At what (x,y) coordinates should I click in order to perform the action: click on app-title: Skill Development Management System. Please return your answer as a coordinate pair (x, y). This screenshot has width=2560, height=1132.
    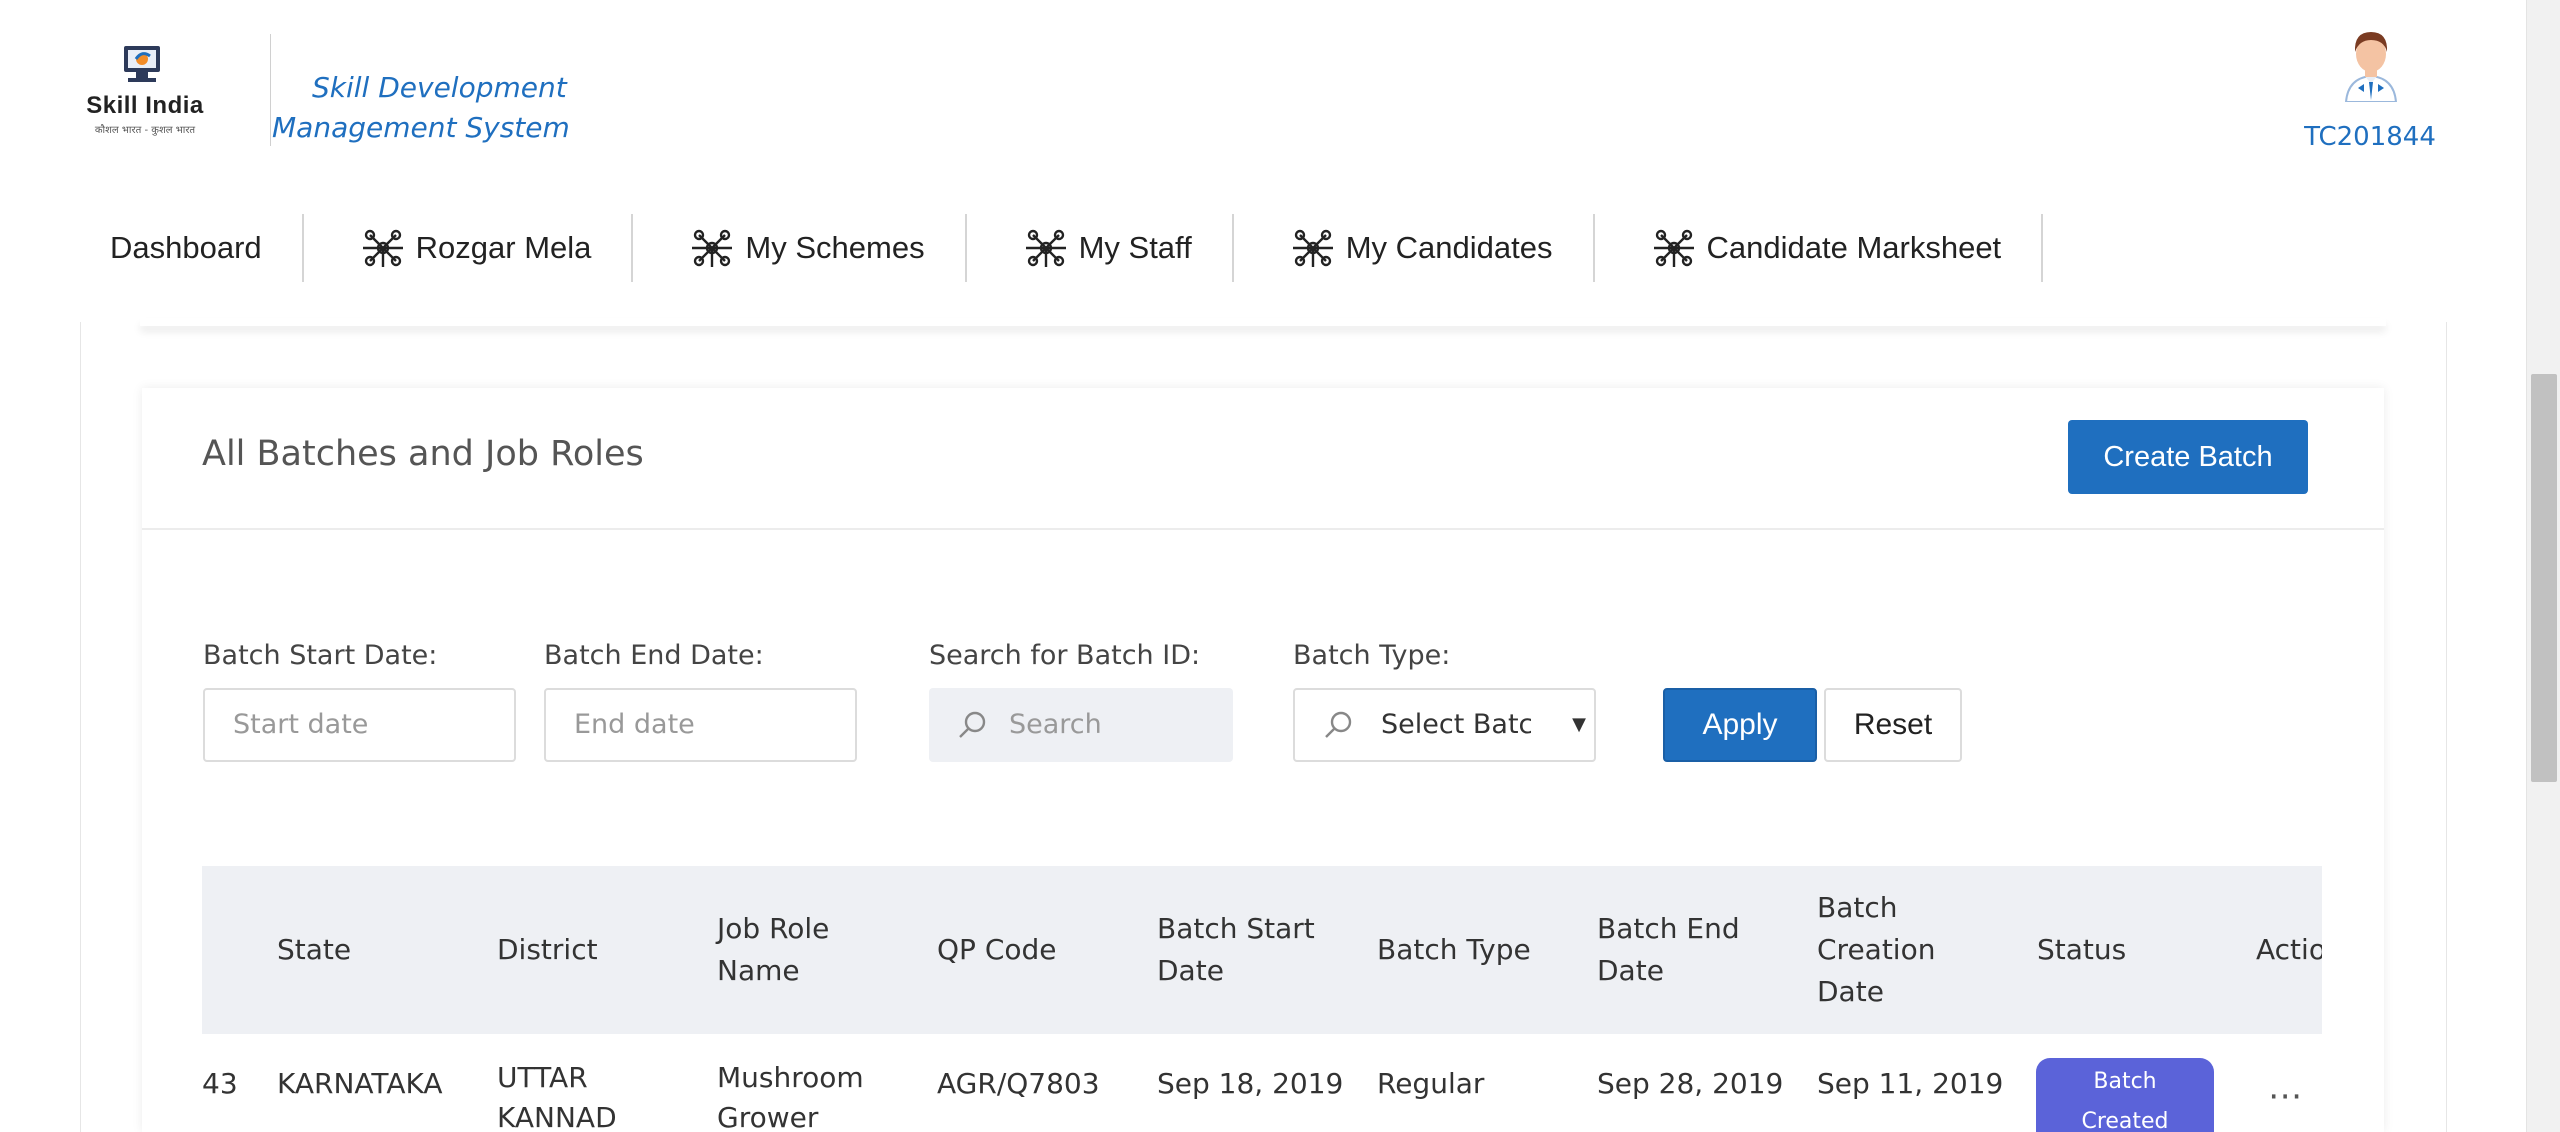
    Looking at the image, I should click on (421, 107).